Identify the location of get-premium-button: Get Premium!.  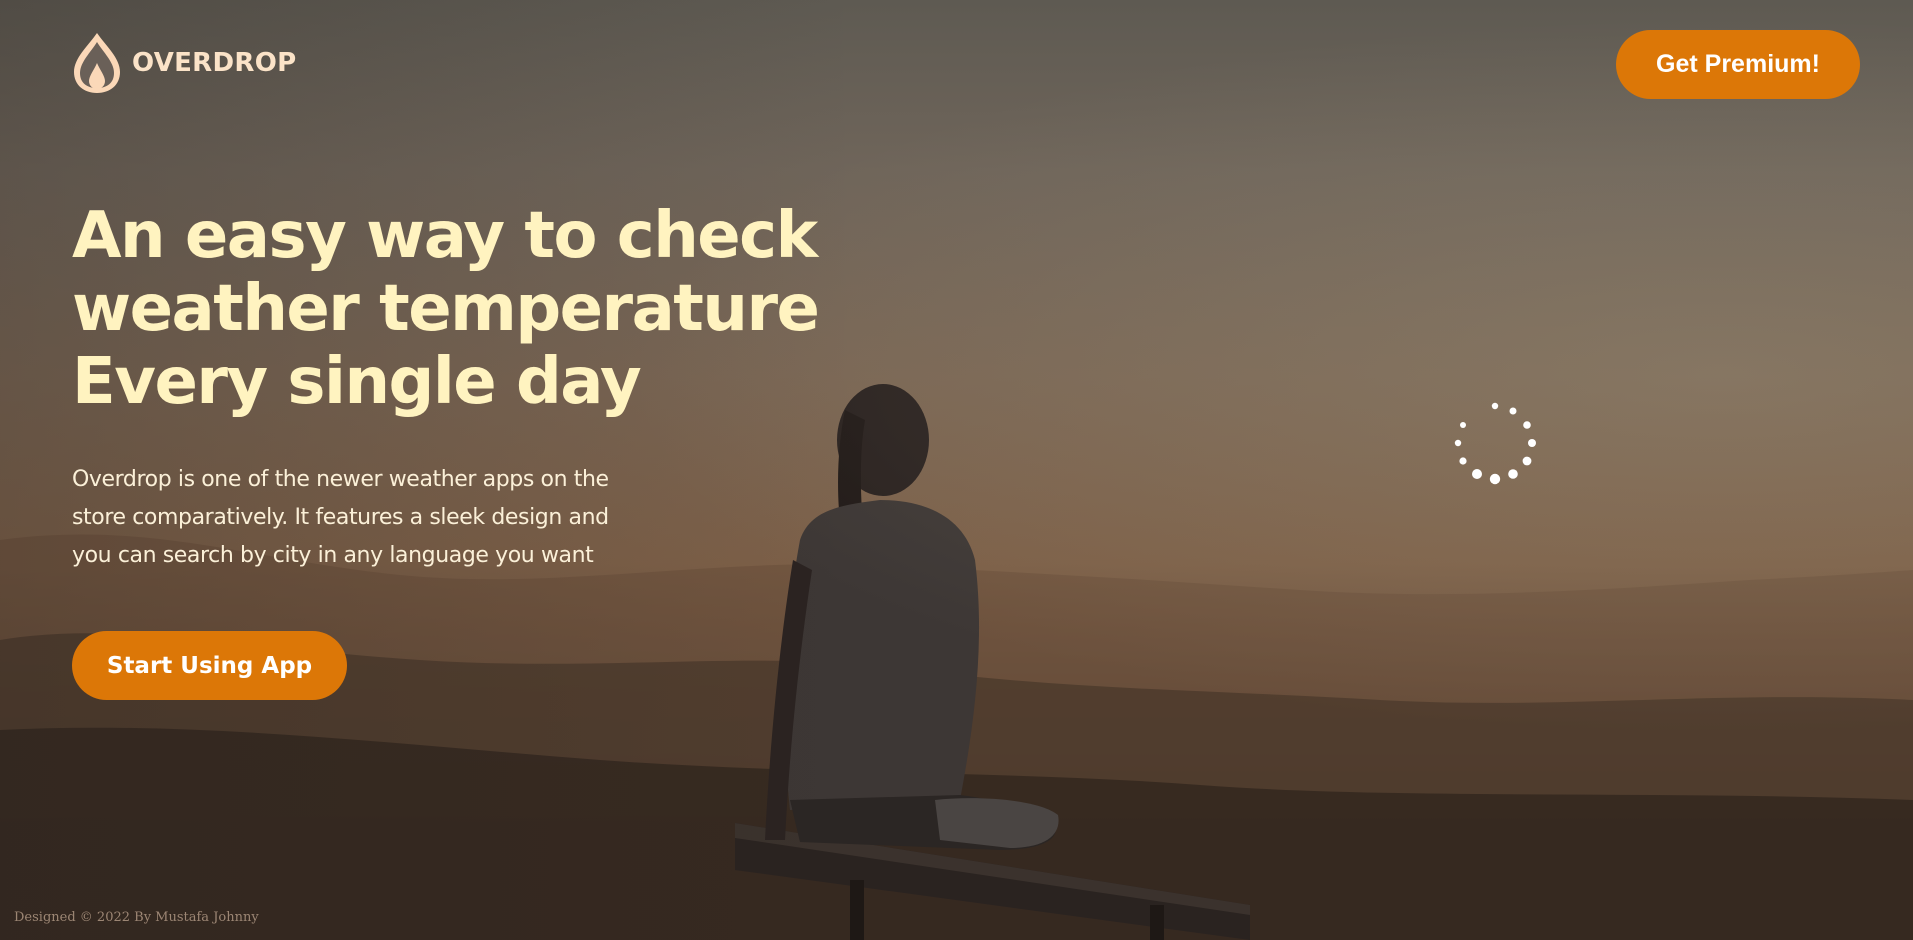
(1738, 64).